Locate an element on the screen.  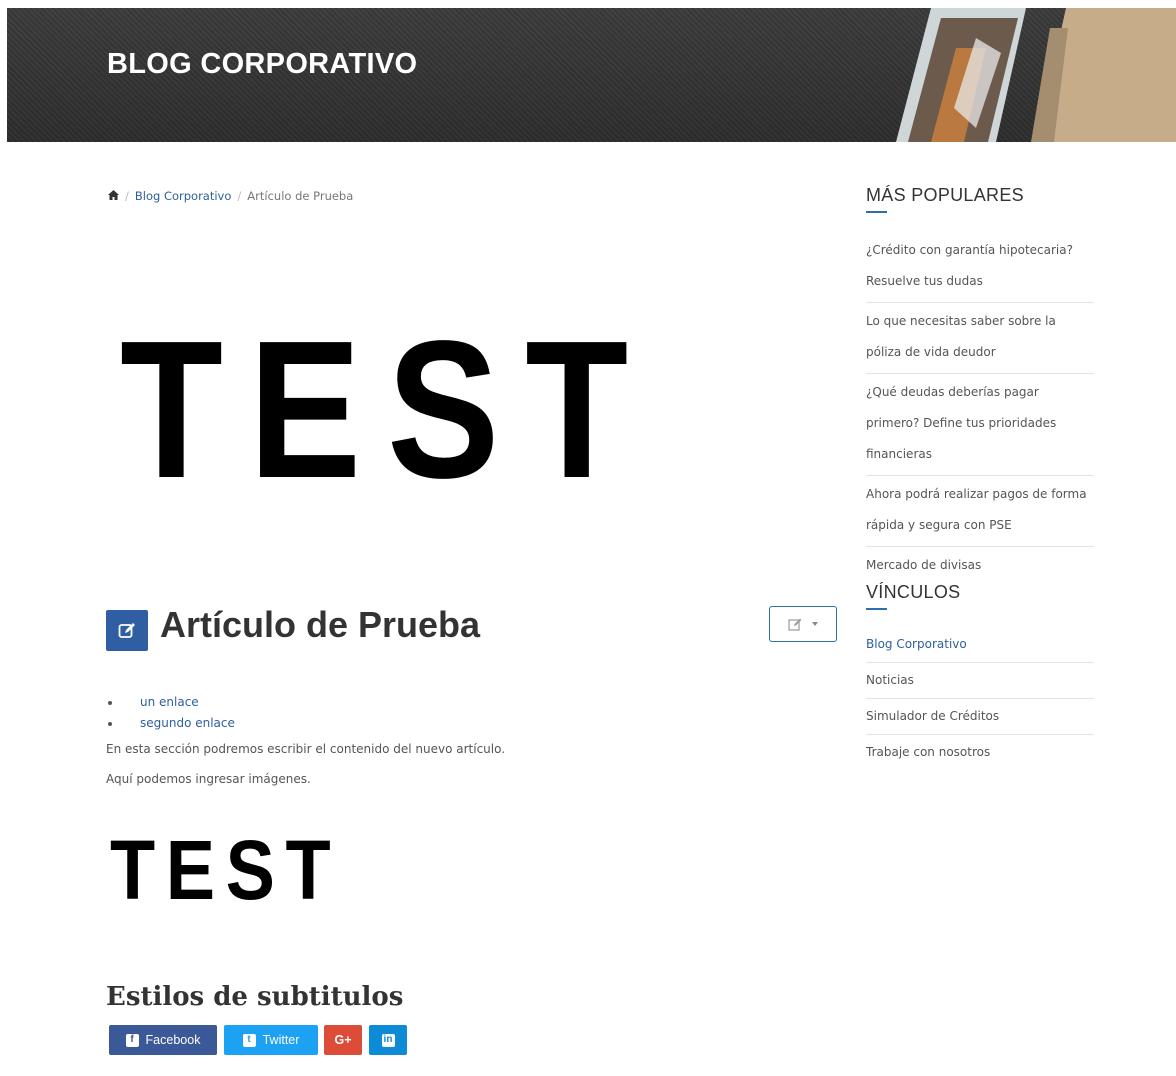
home-icon is located at coordinates (113, 196).